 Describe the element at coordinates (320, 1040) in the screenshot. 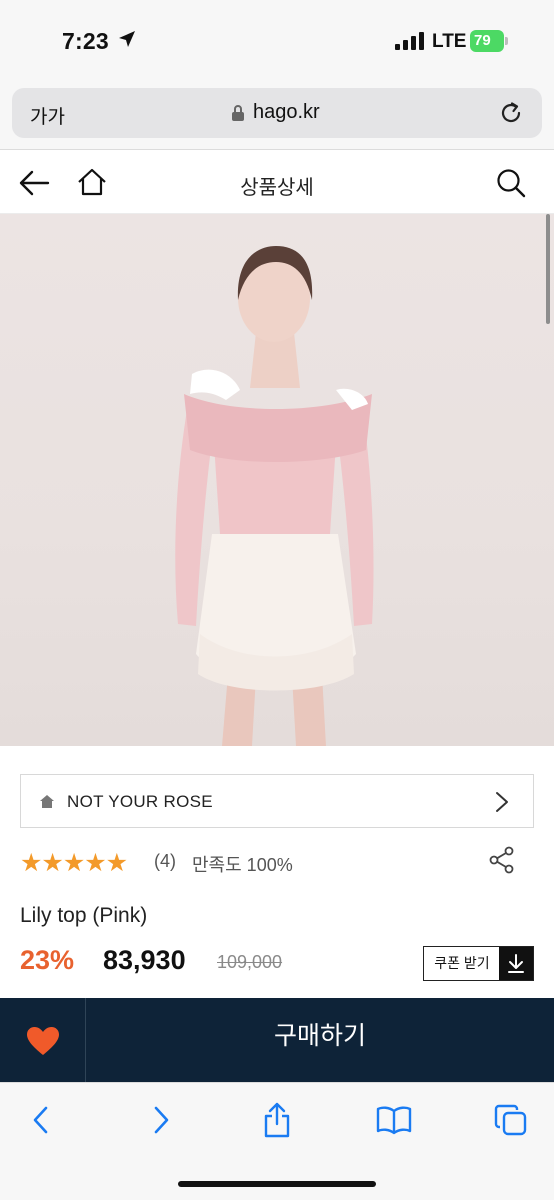

I see `buy-button: 구매하기` at that location.